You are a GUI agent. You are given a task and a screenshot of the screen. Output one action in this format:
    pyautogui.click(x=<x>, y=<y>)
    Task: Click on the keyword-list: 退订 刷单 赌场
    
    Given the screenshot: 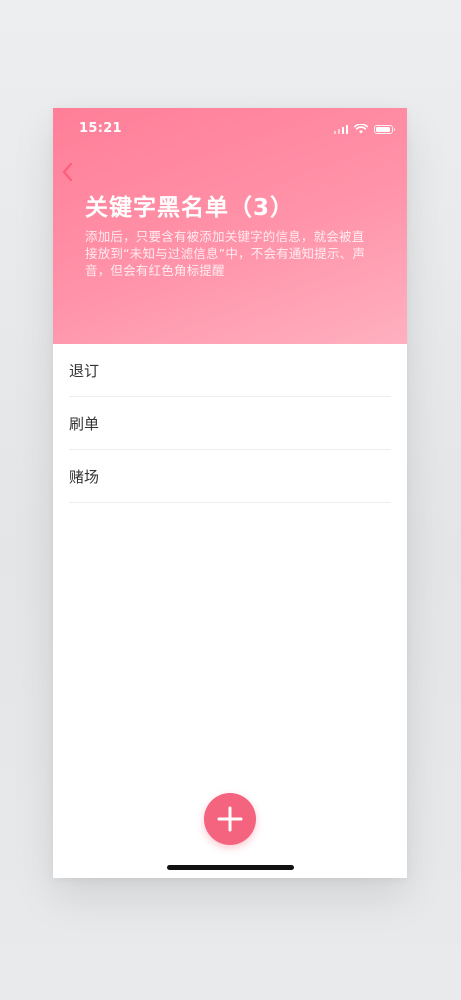 What is the action you would take?
    pyautogui.click(x=230, y=423)
    